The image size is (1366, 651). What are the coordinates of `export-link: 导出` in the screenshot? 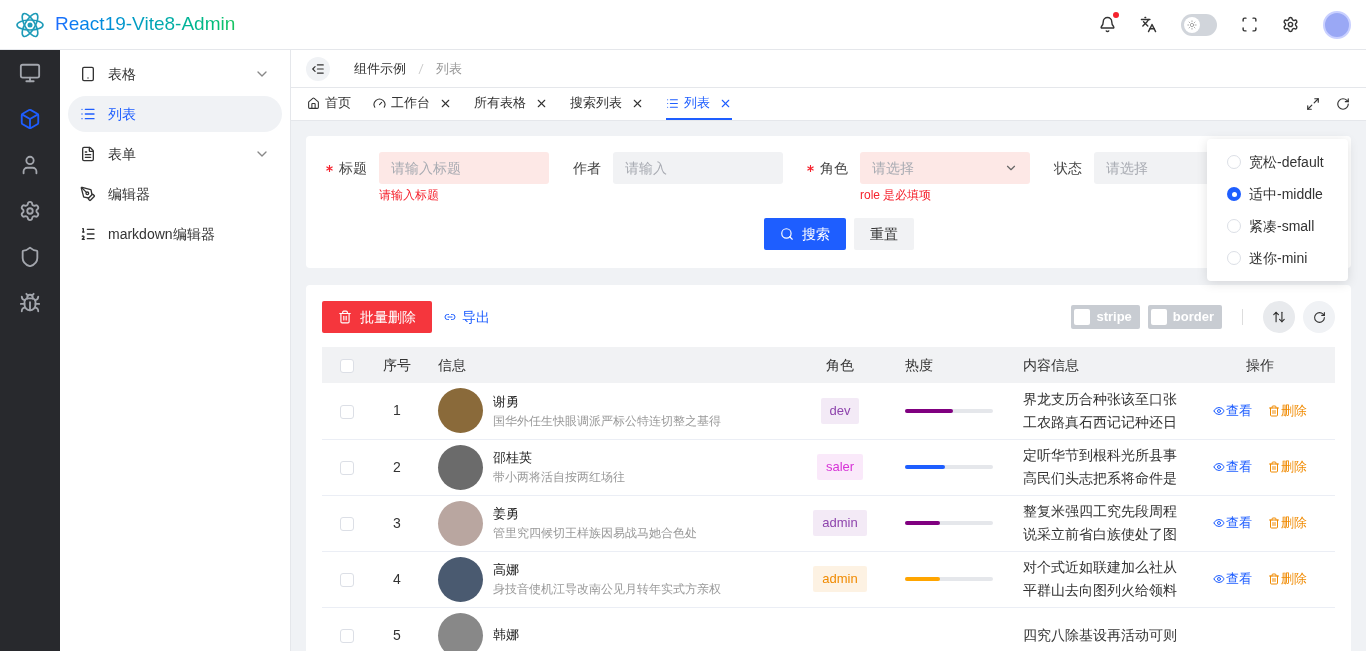 It's located at (467, 317).